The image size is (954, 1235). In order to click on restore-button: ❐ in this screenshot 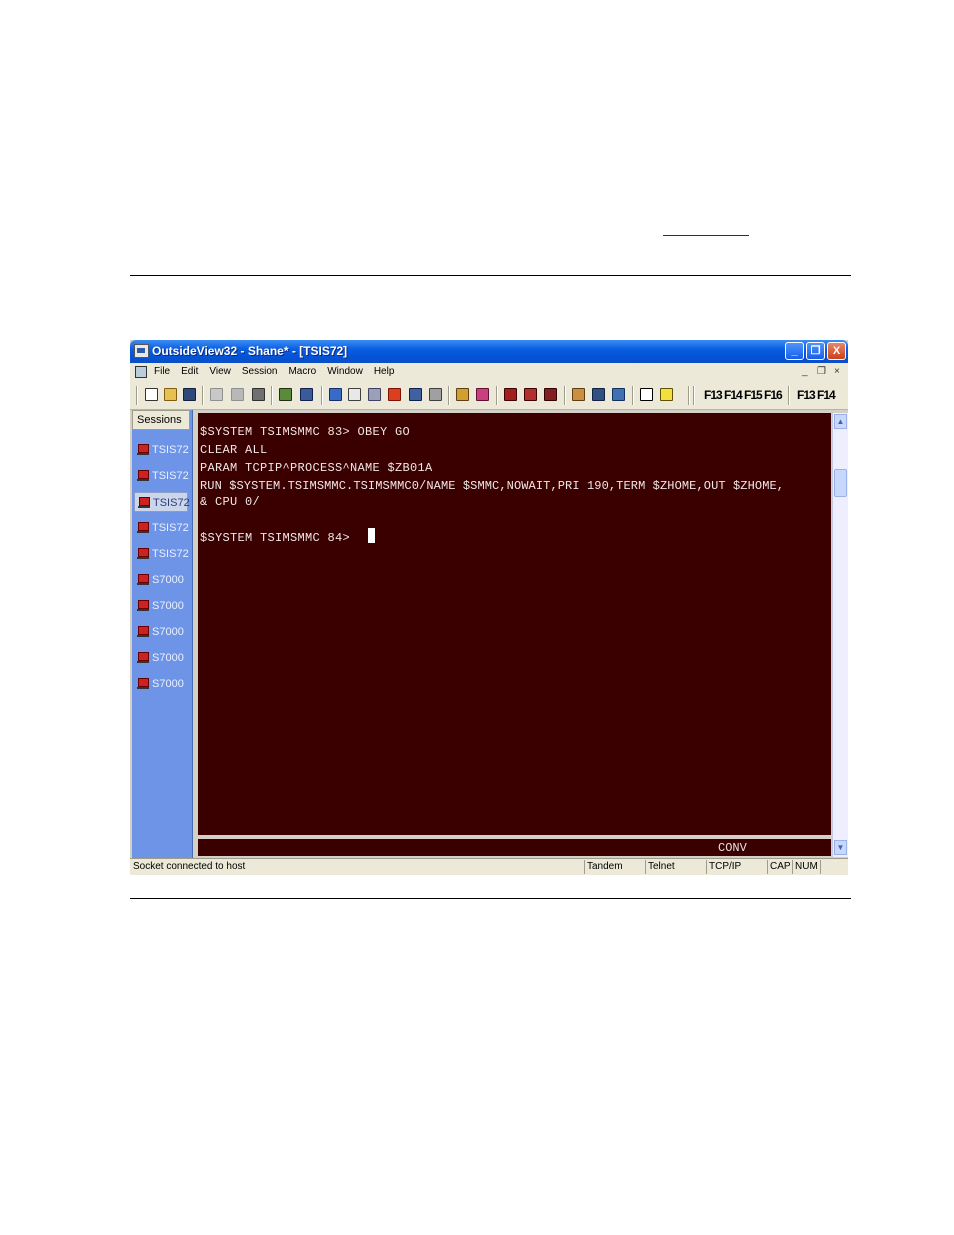, I will do `click(815, 351)`.